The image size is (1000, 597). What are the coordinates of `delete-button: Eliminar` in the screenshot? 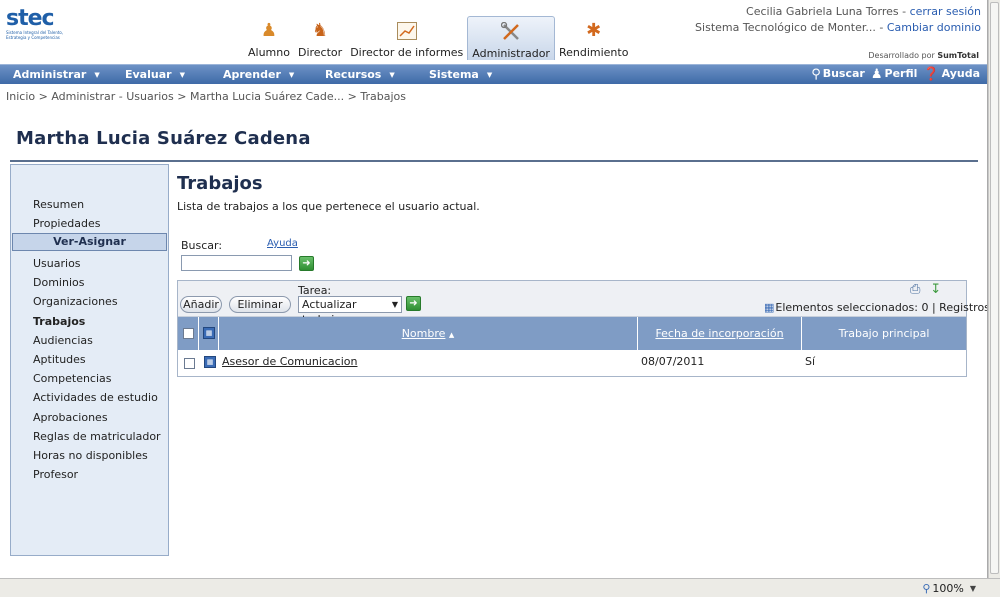 It's located at (260, 304).